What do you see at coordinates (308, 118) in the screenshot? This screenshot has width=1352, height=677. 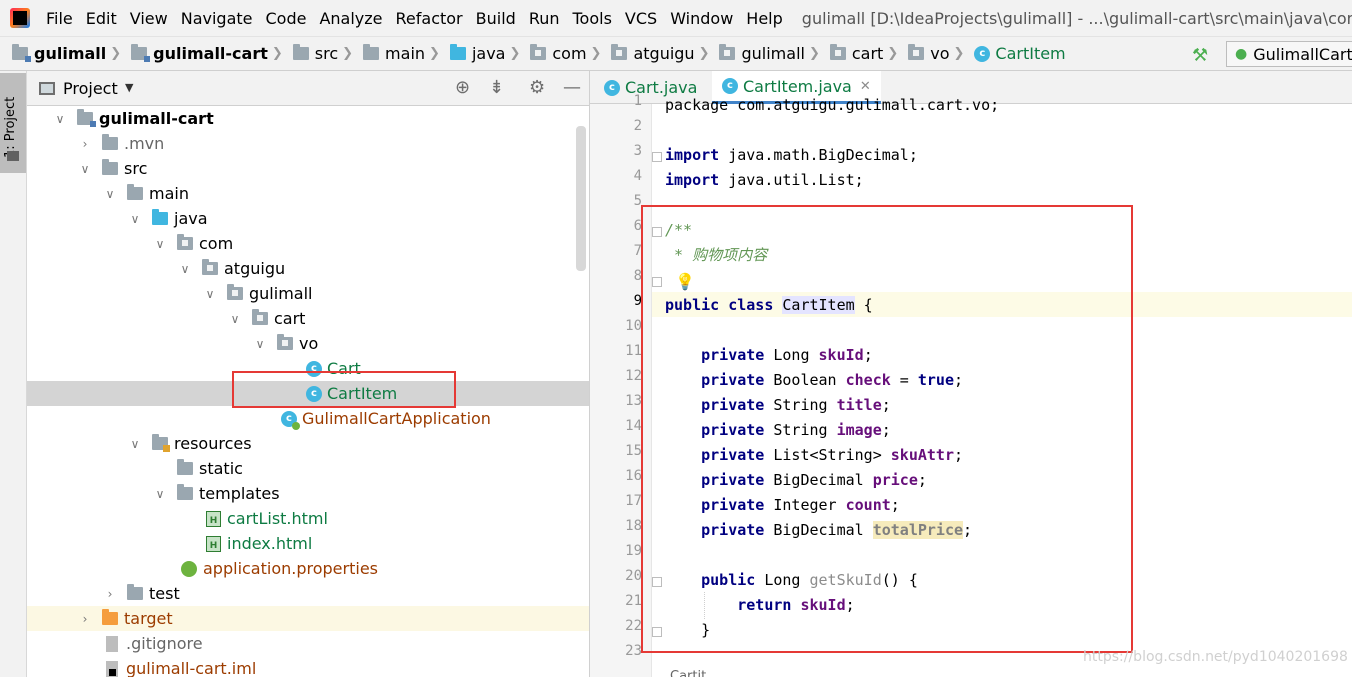 I see `tree-item-gulimall-cart: ∨ gulimall-cart` at bounding box center [308, 118].